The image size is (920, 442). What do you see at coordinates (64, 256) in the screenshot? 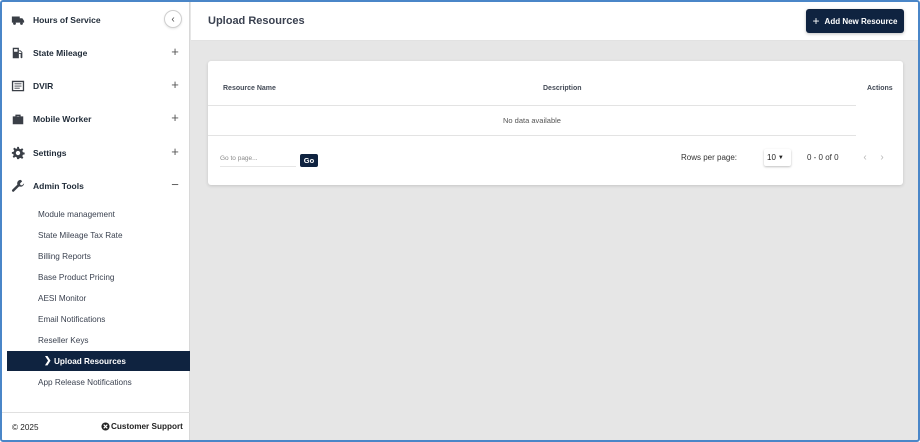
I see `sidebar-subitem-label: Billing Reports` at bounding box center [64, 256].